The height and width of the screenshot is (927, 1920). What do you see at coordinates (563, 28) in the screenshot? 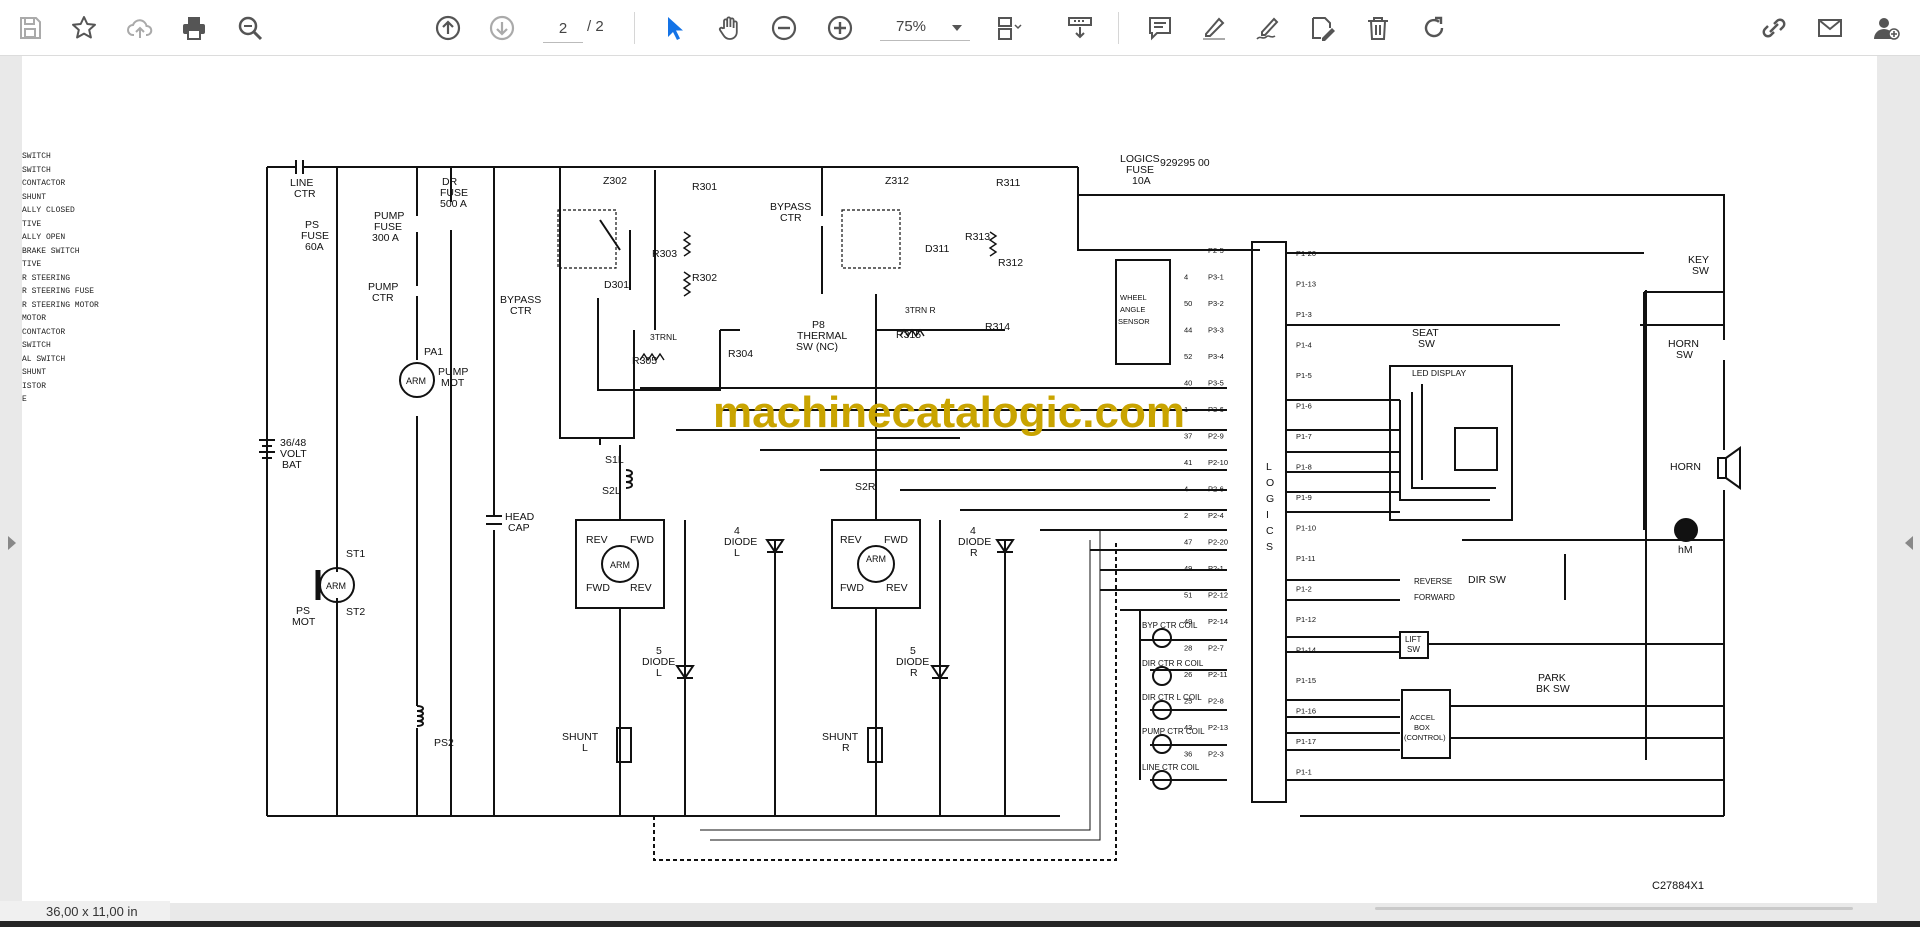
I see `page-number-input` at bounding box center [563, 28].